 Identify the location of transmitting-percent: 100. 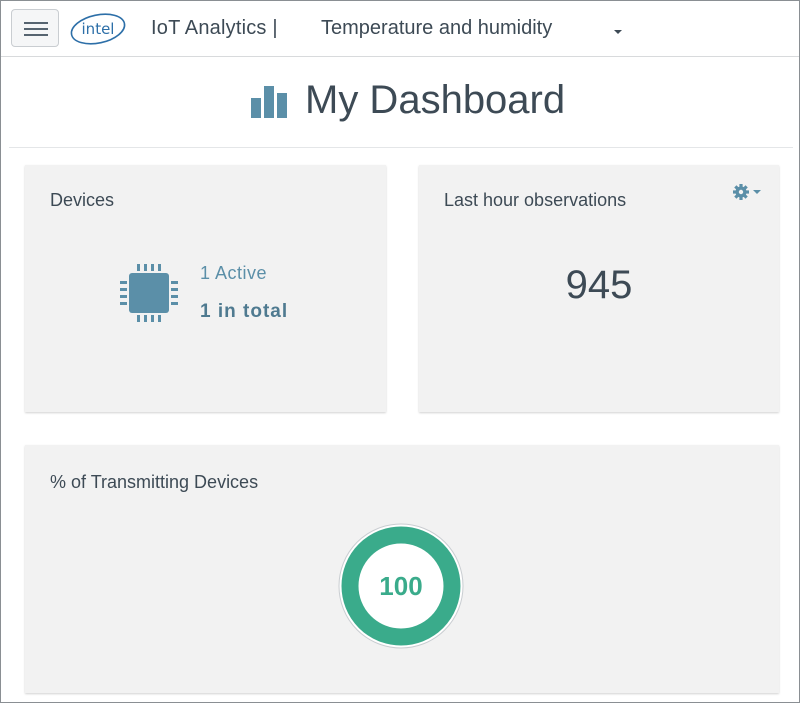
(400, 586).